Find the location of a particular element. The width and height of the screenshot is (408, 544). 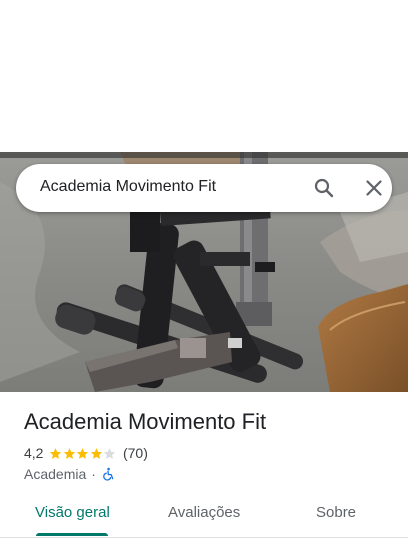

search-bar: Academia Movimento Fit is located at coordinates (204, 188).